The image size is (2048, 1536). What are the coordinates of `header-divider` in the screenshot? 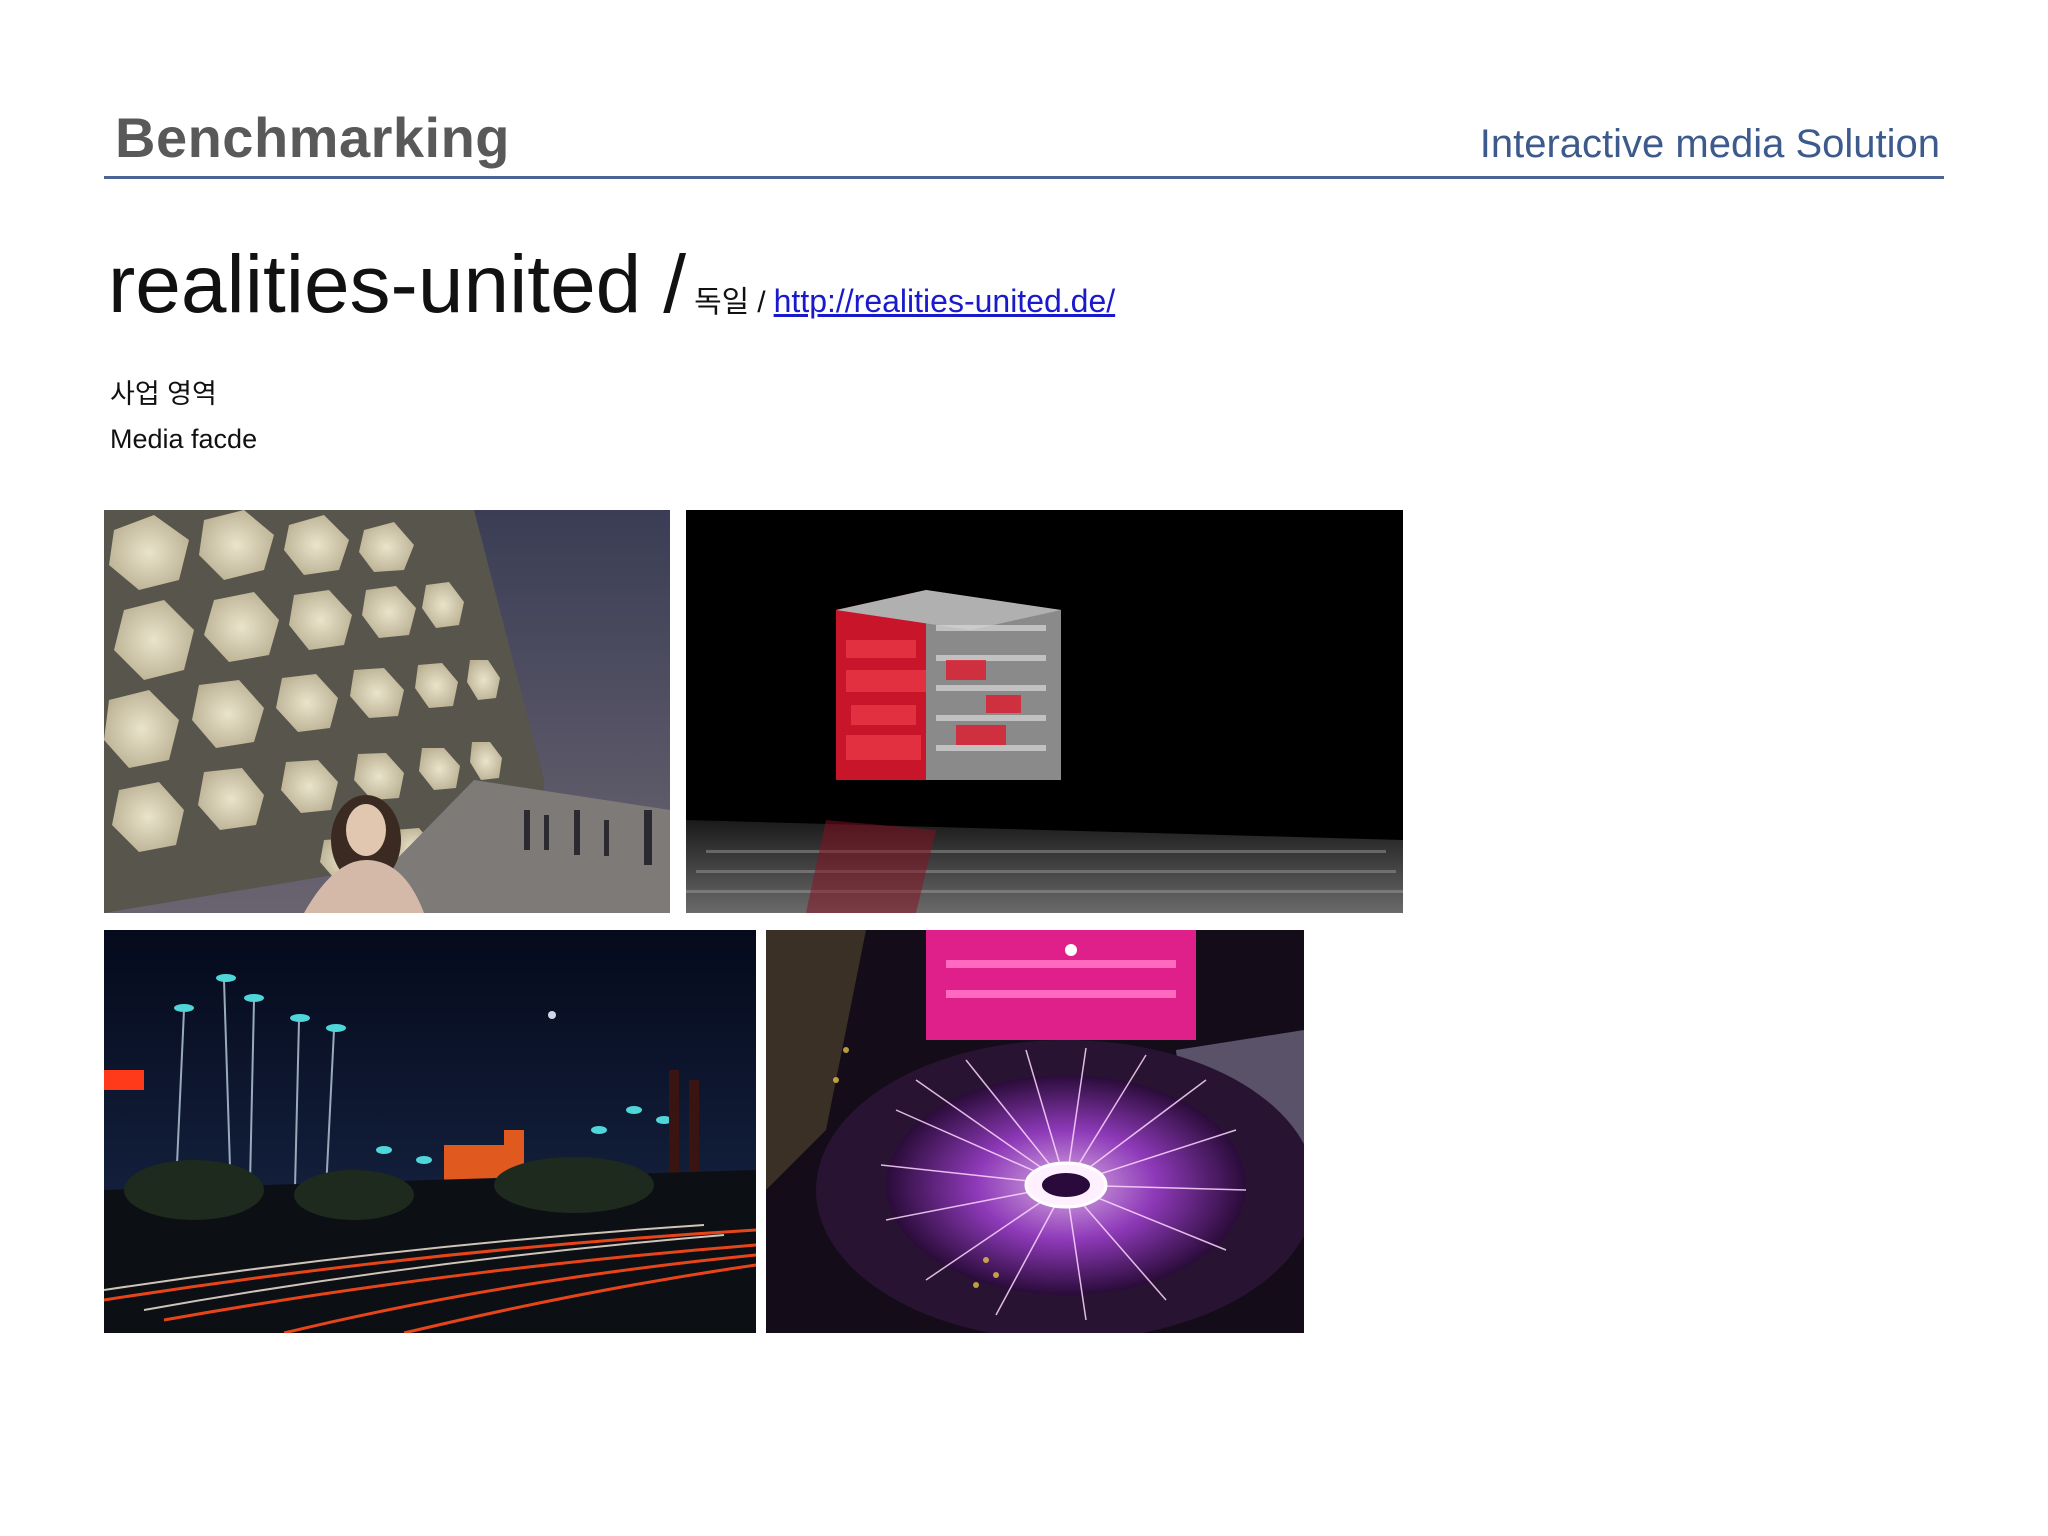 It's located at (1024, 177).